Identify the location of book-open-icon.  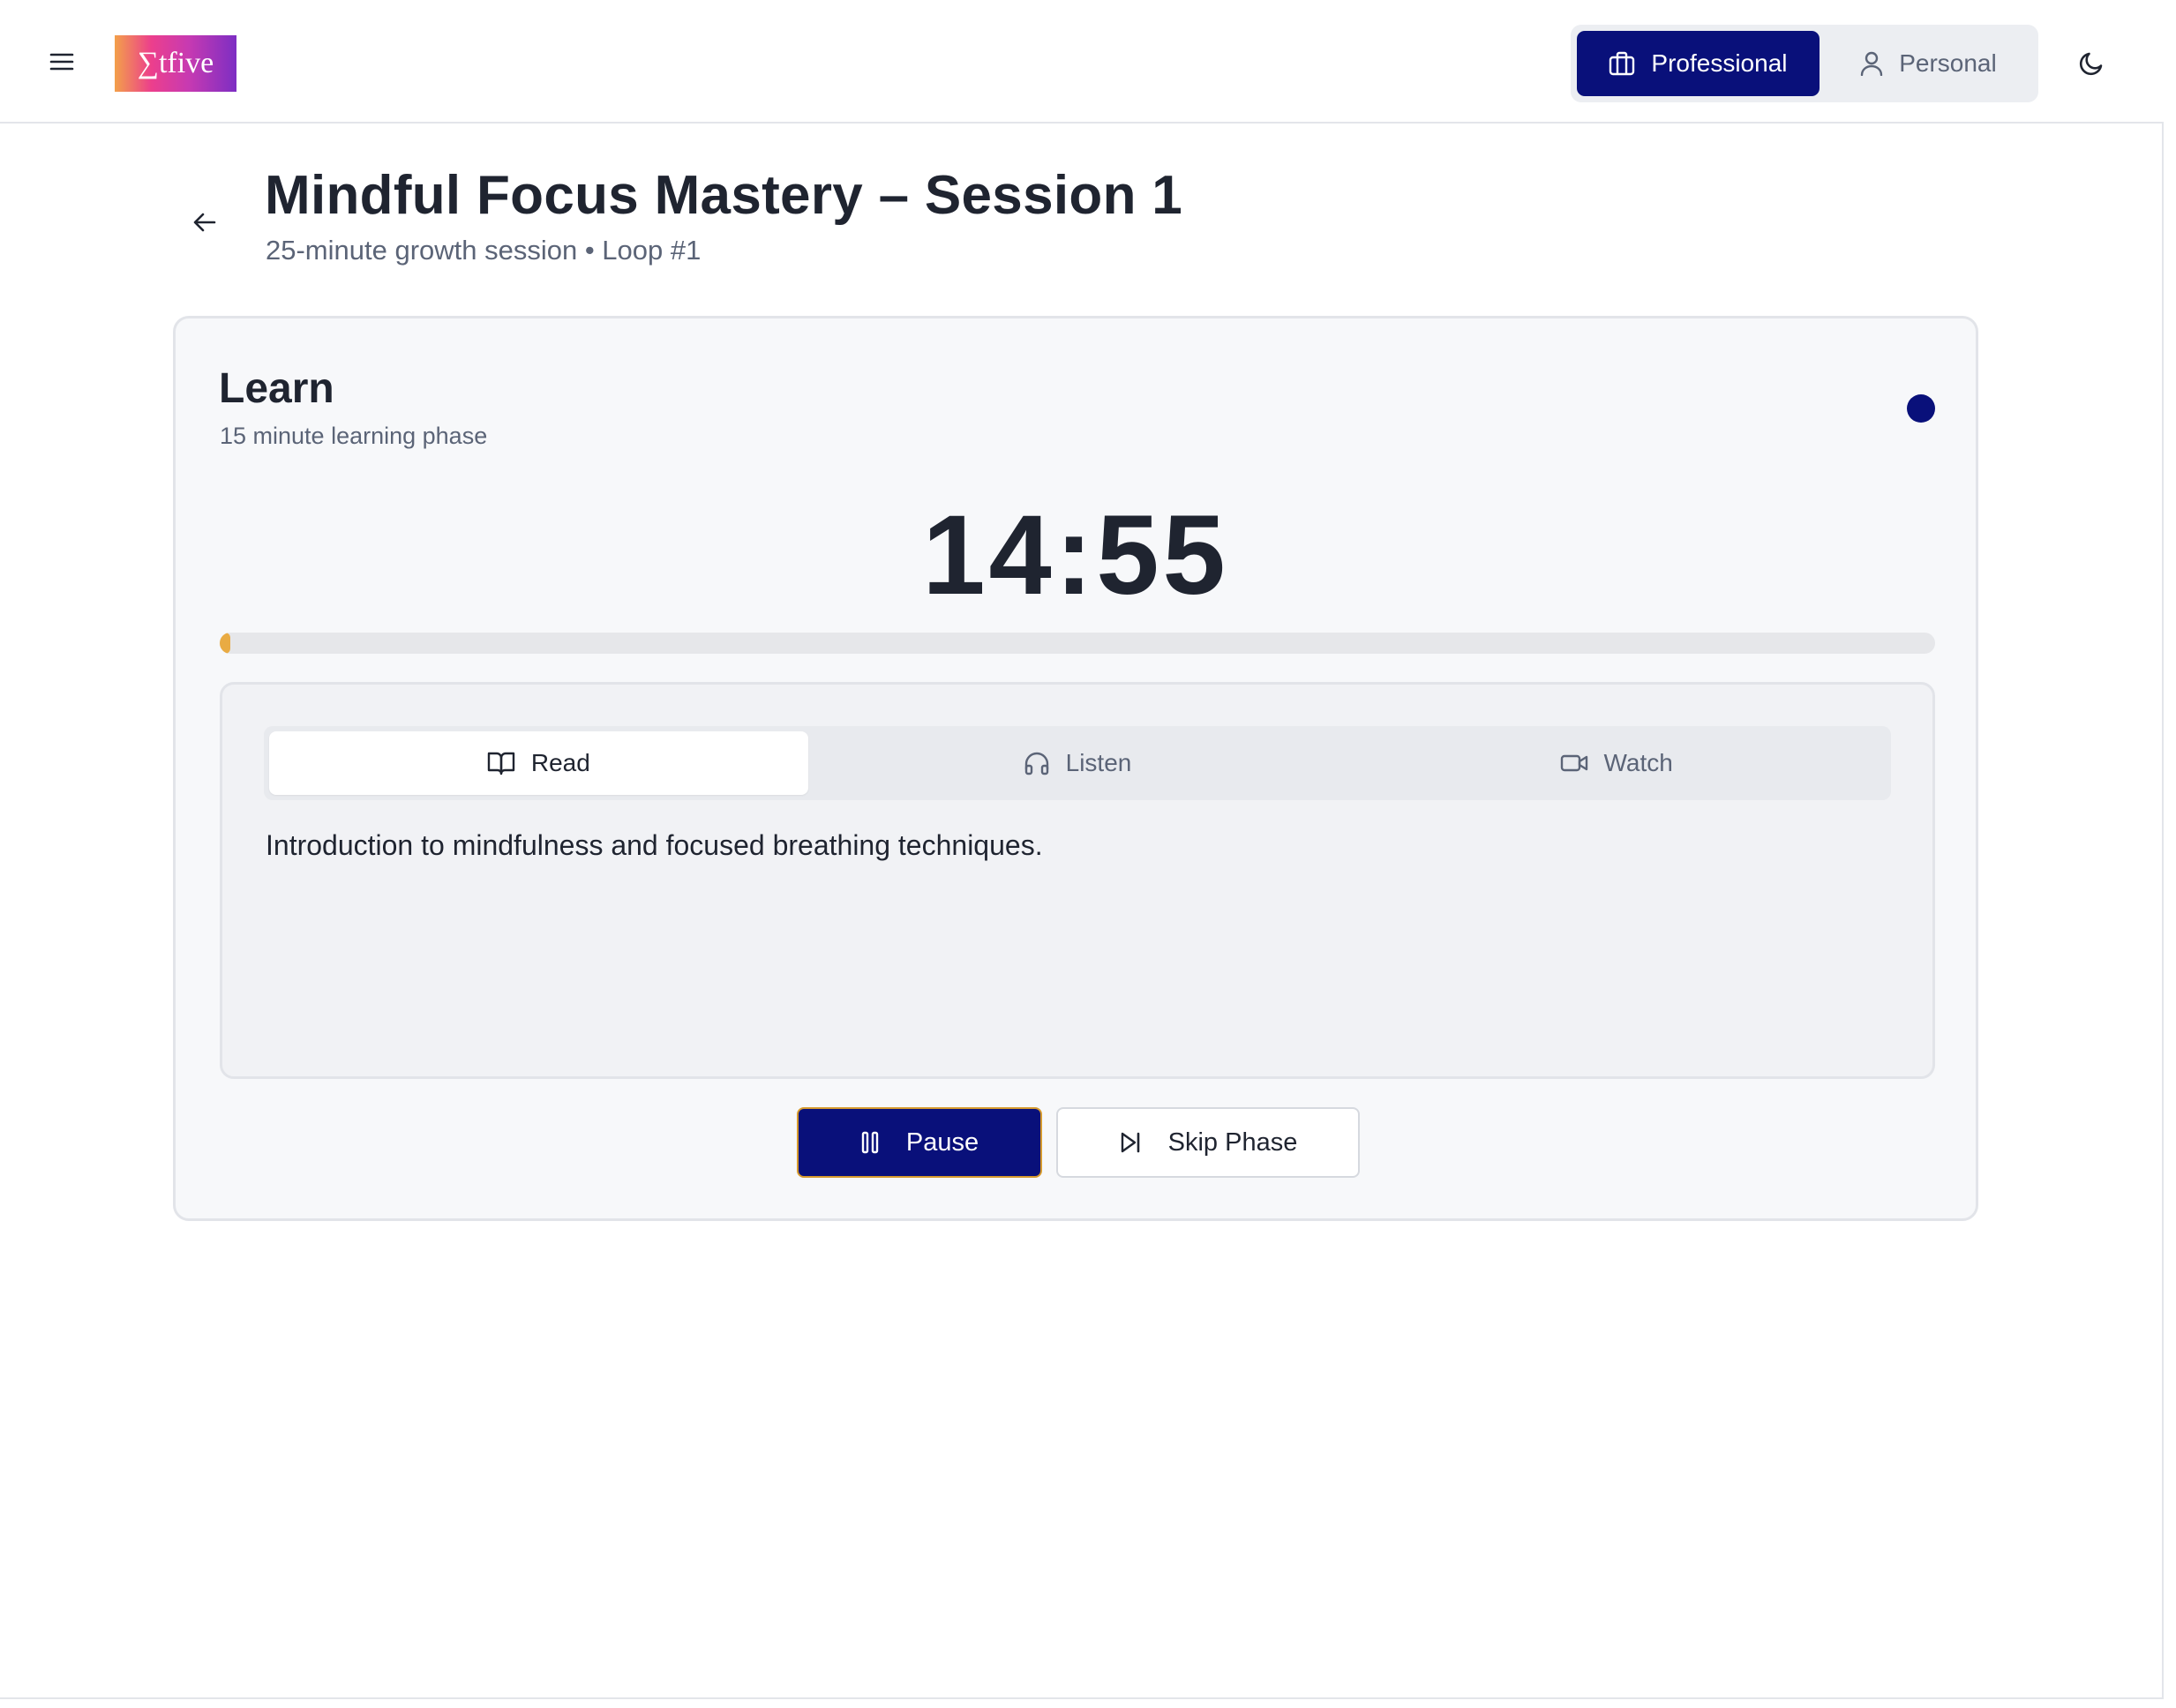
(501, 763).